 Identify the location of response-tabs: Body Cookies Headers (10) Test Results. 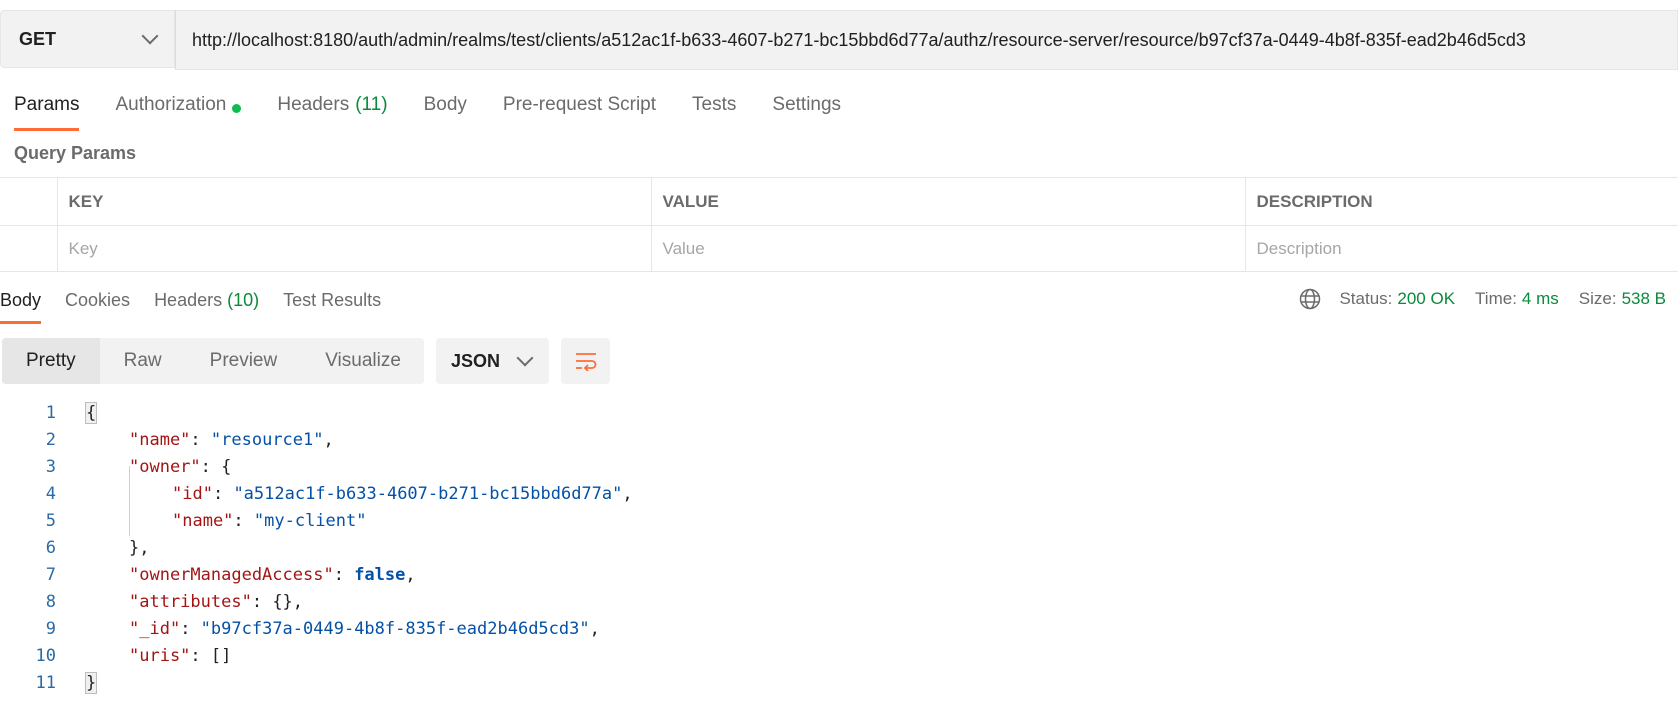
(202, 307).